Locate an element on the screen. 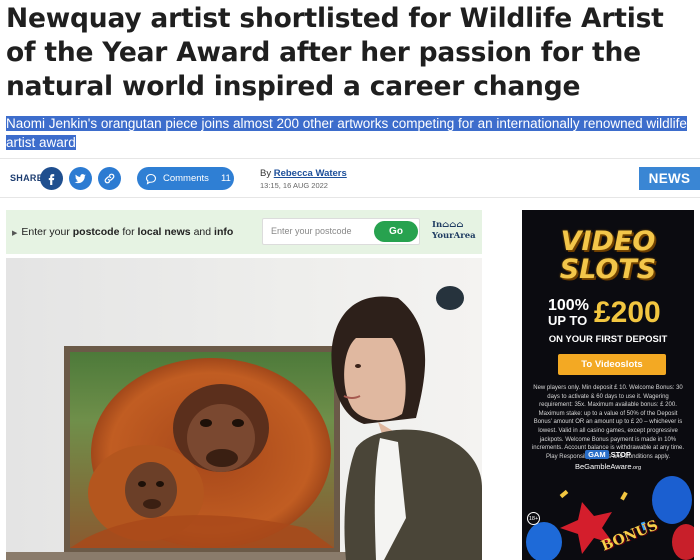 The height and width of the screenshot is (560, 700). twitter-icon is located at coordinates (80, 179).